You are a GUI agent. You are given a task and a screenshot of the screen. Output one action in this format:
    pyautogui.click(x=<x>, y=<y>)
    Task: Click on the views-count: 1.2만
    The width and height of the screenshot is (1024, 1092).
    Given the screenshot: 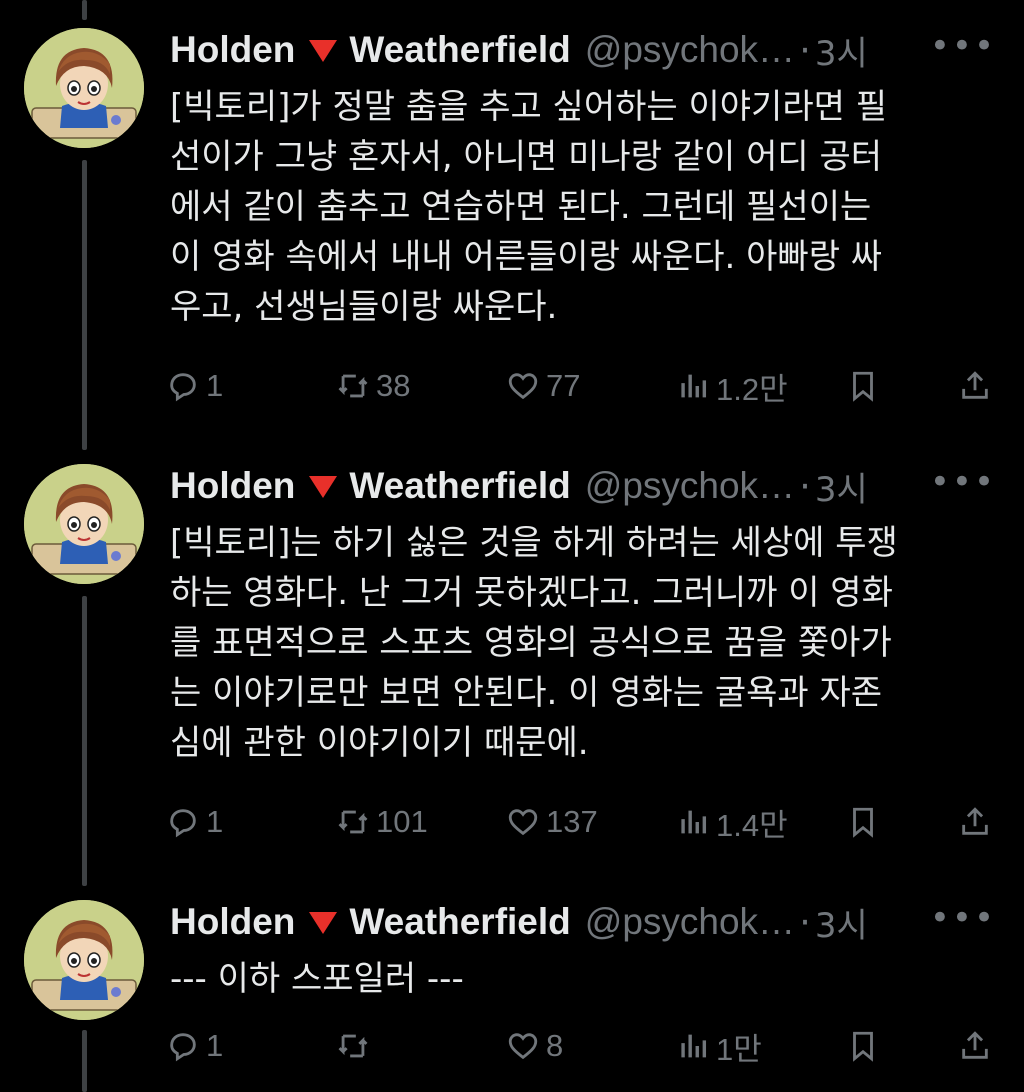 What is the action you would take?
    pyautogui.click(x=752, y=389)
    